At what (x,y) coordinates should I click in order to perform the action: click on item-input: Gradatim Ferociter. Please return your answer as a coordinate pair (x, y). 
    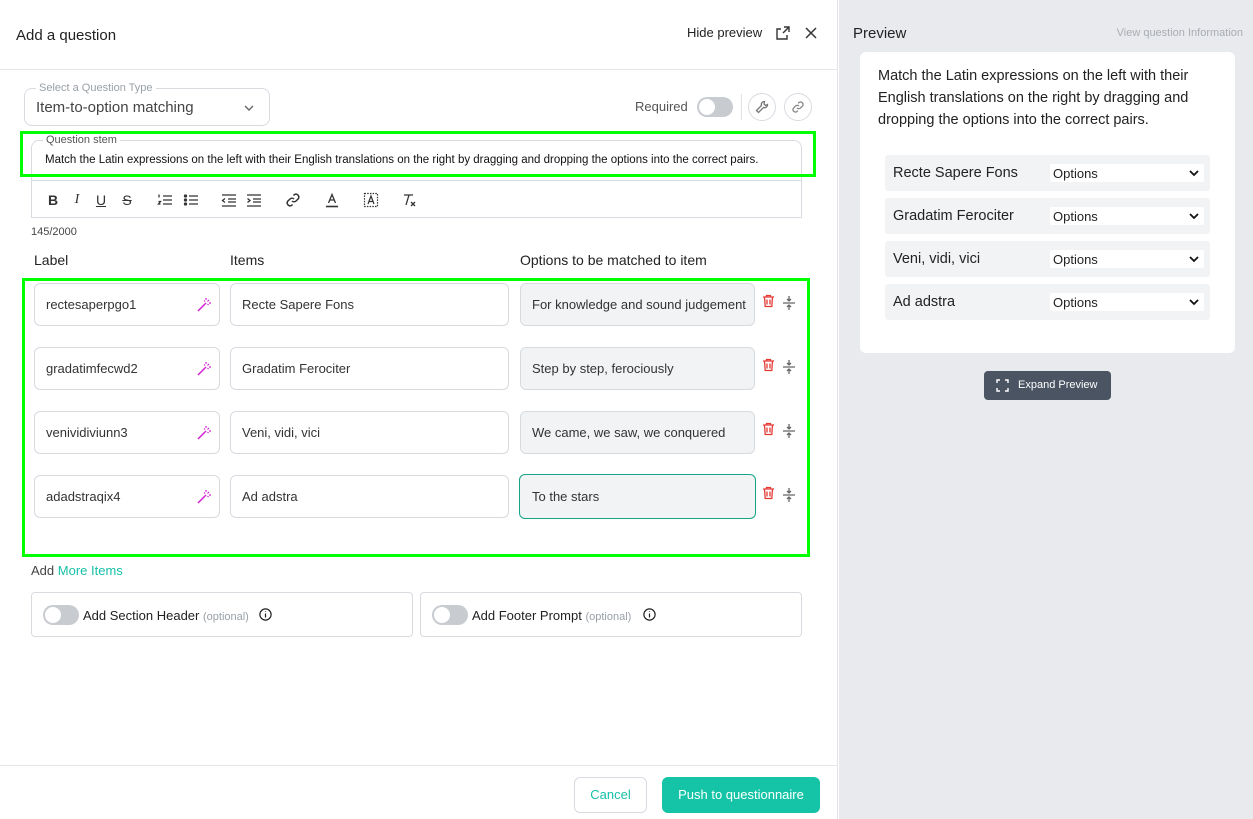
    Looking at the image, I should click on (369, 368).